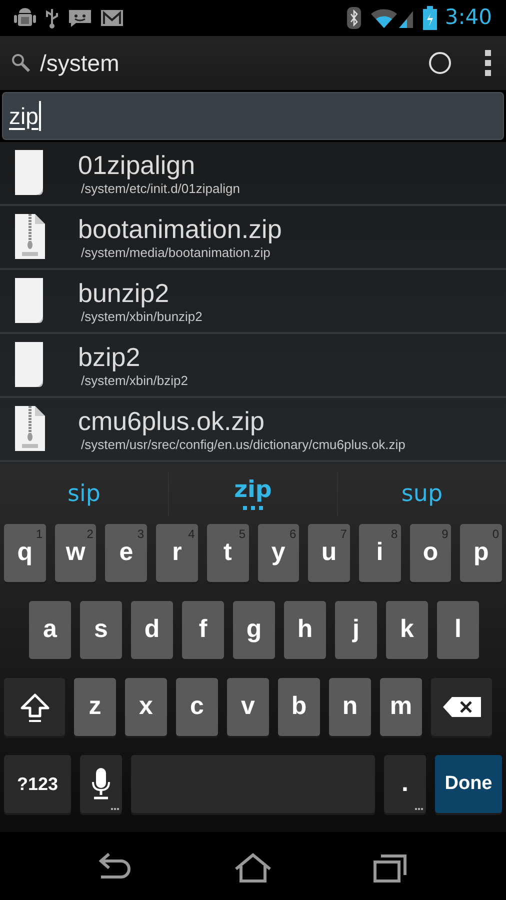 The height and width of the screenshot is (900, 506). I want to click on menu-button, so click(488, 63).